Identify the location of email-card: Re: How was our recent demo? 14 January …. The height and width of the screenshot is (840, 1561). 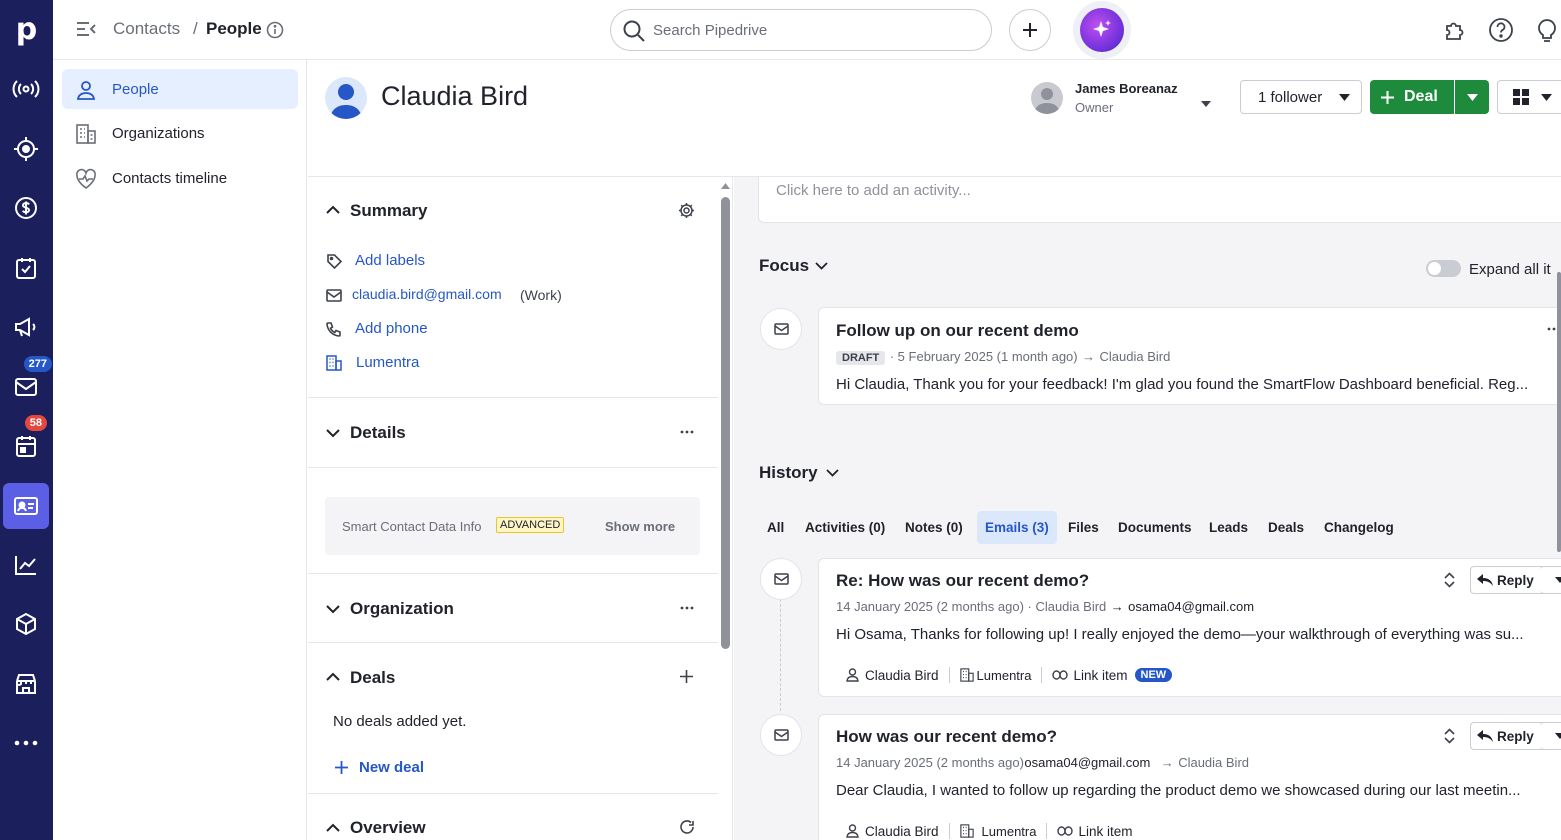
(1189, 627).